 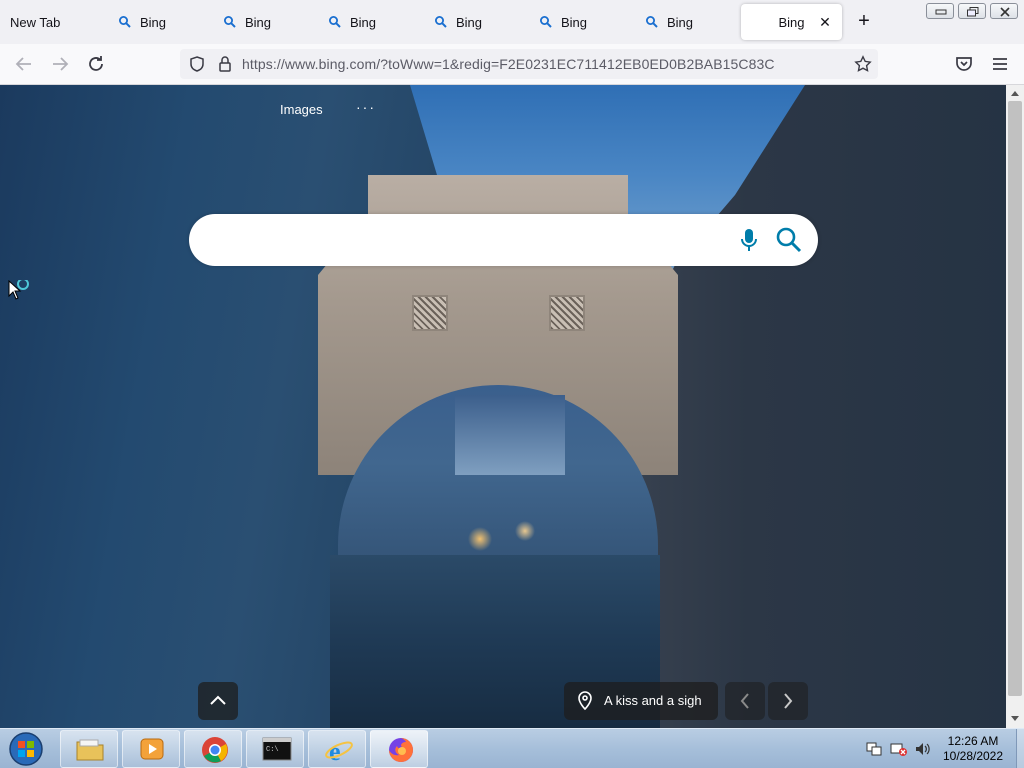 I want to click on taskbar-internet-explorer: e, so click(x=337, y=749).